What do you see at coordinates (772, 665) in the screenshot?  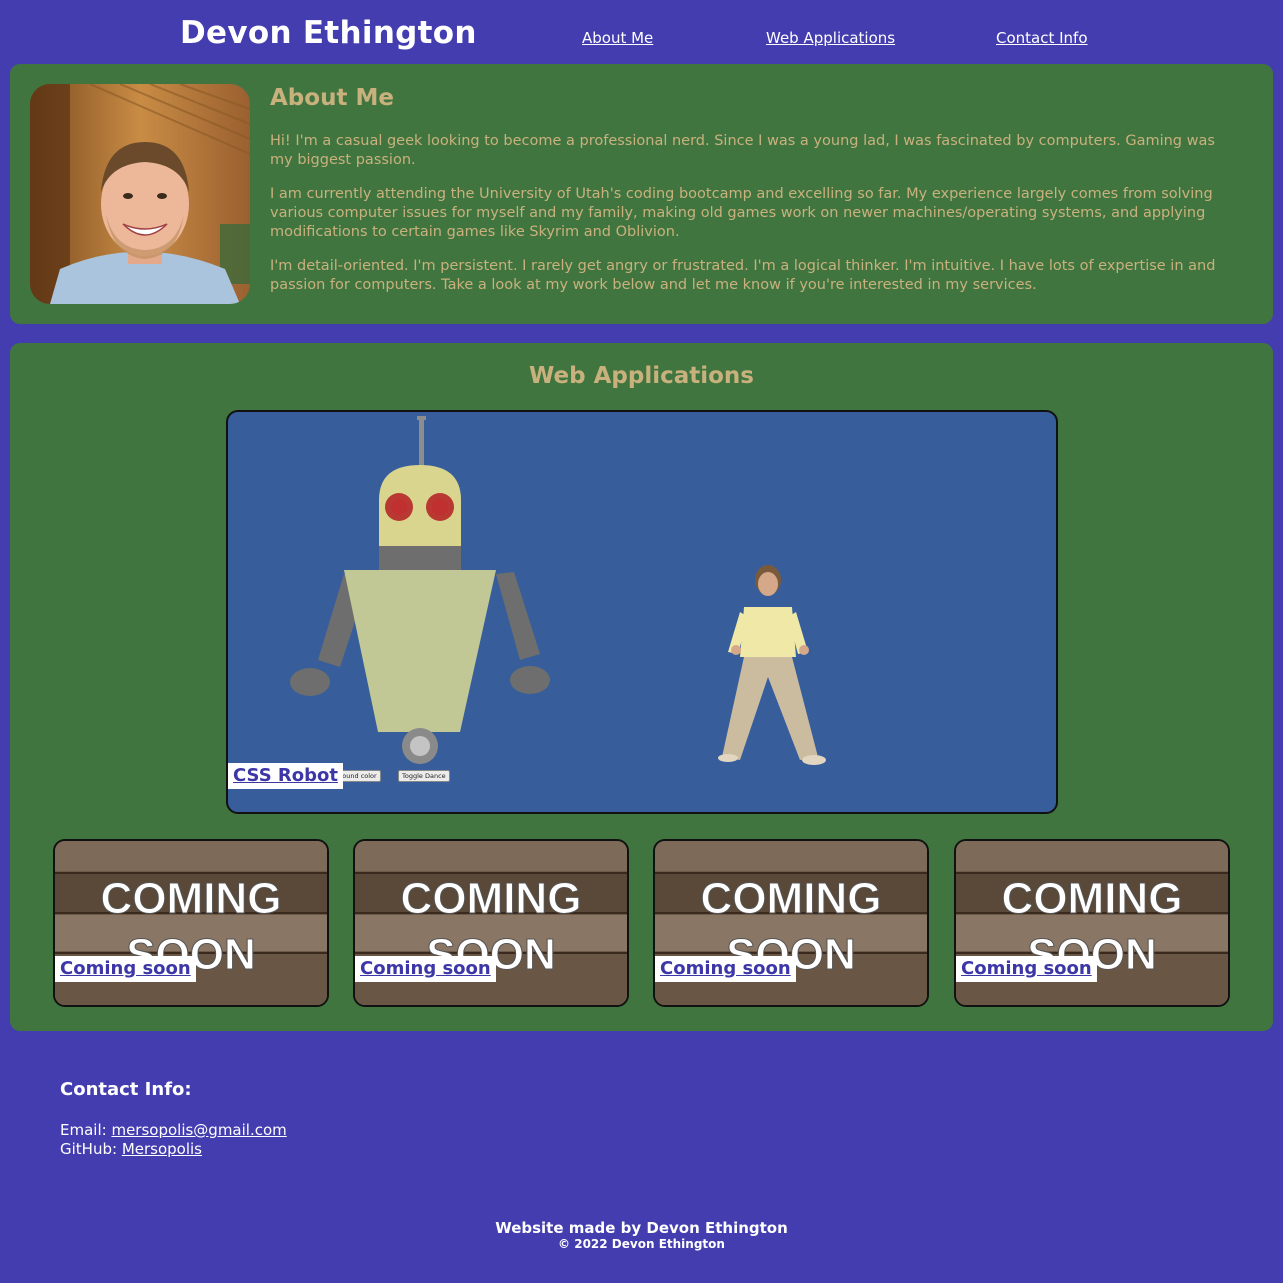 I see `dancing-man-gif` at bounding box center [772, 665].